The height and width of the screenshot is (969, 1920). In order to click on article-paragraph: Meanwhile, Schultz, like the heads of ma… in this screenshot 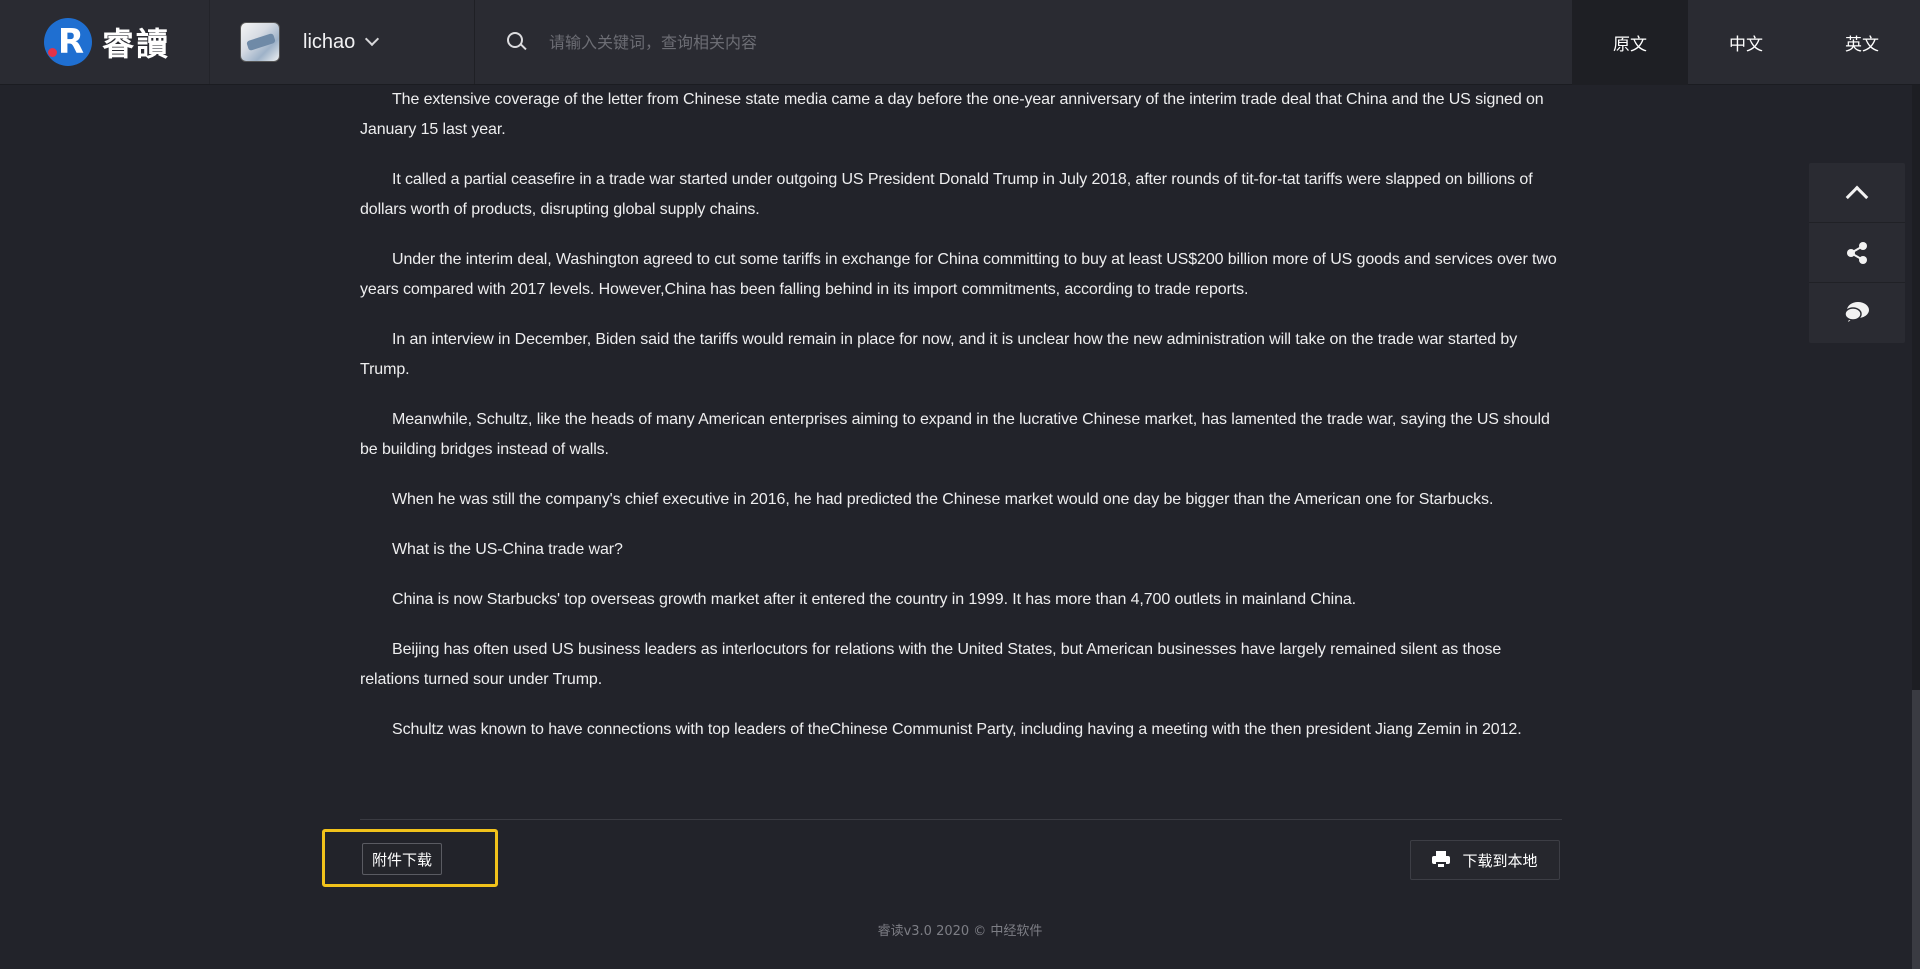, I will do `click(955, 434)`.